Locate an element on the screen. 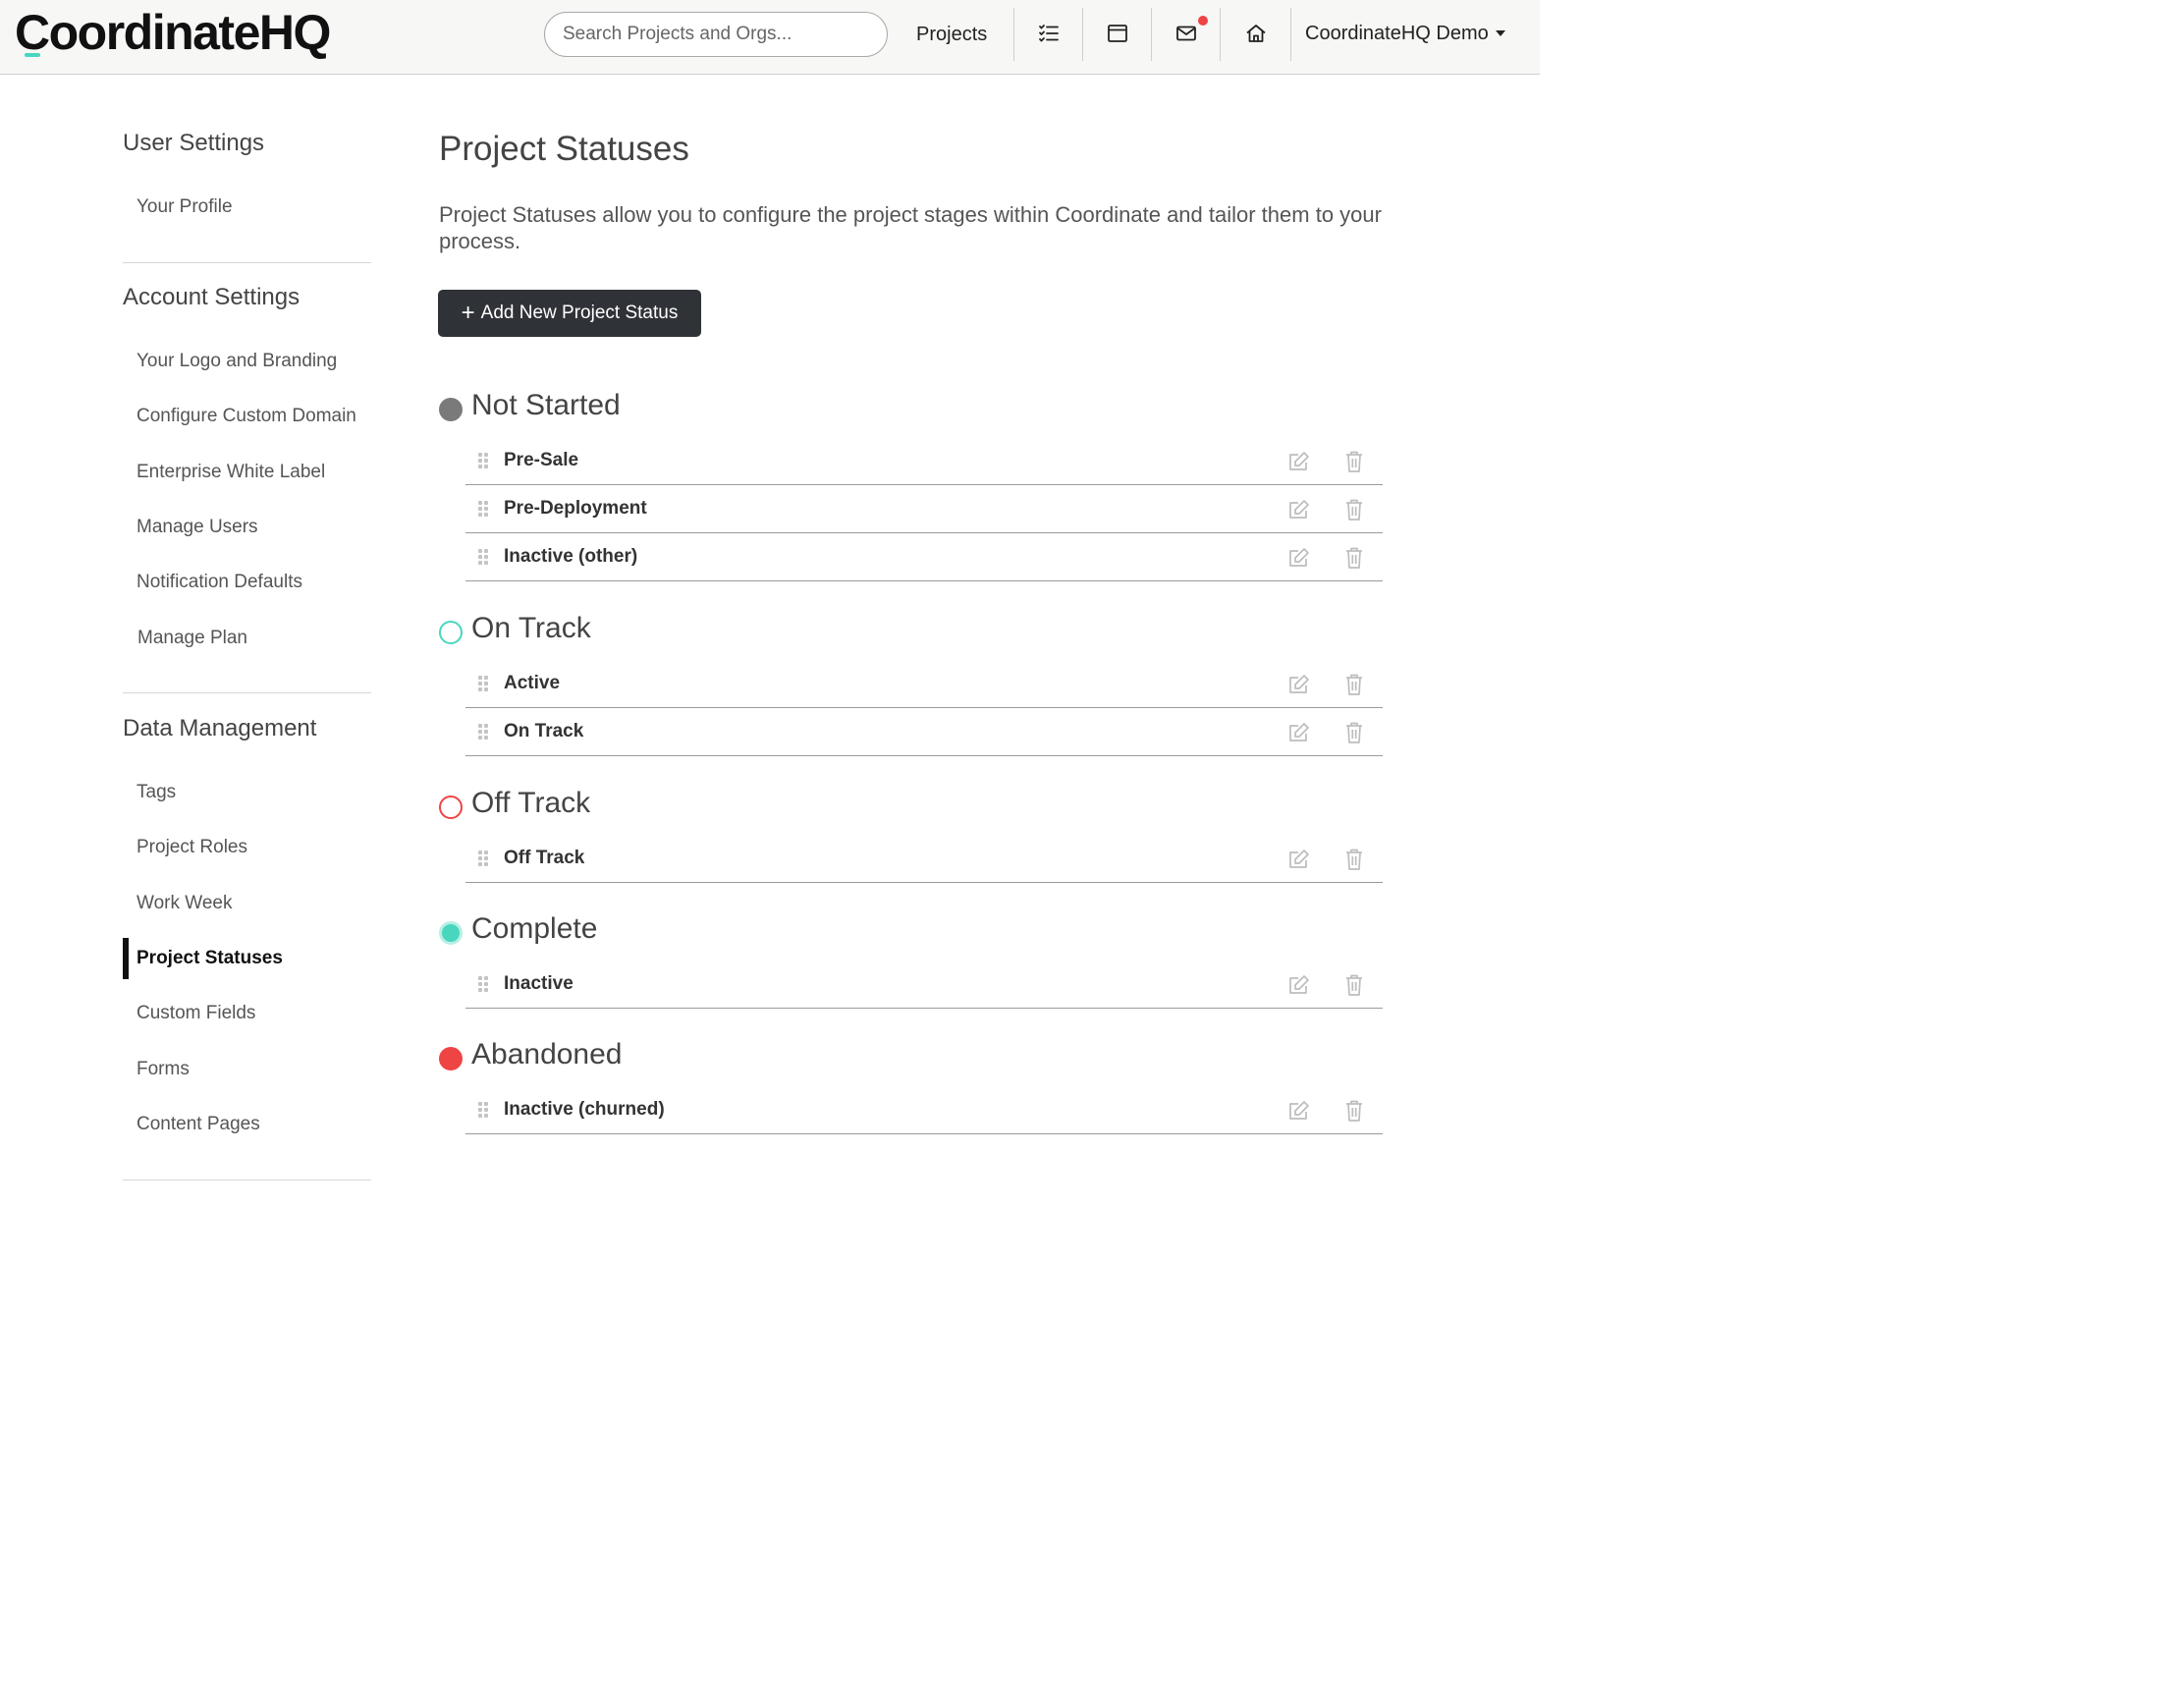 Image resolution: width=2184 pixels, height=1701 pixels. status-label: On Track is located at coordinates (544, 731).